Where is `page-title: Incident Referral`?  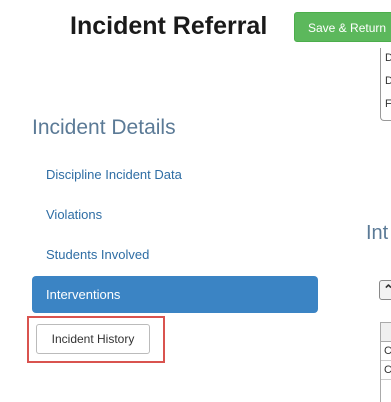 page-title: Incident Referral is located at coordinates (169, 26).